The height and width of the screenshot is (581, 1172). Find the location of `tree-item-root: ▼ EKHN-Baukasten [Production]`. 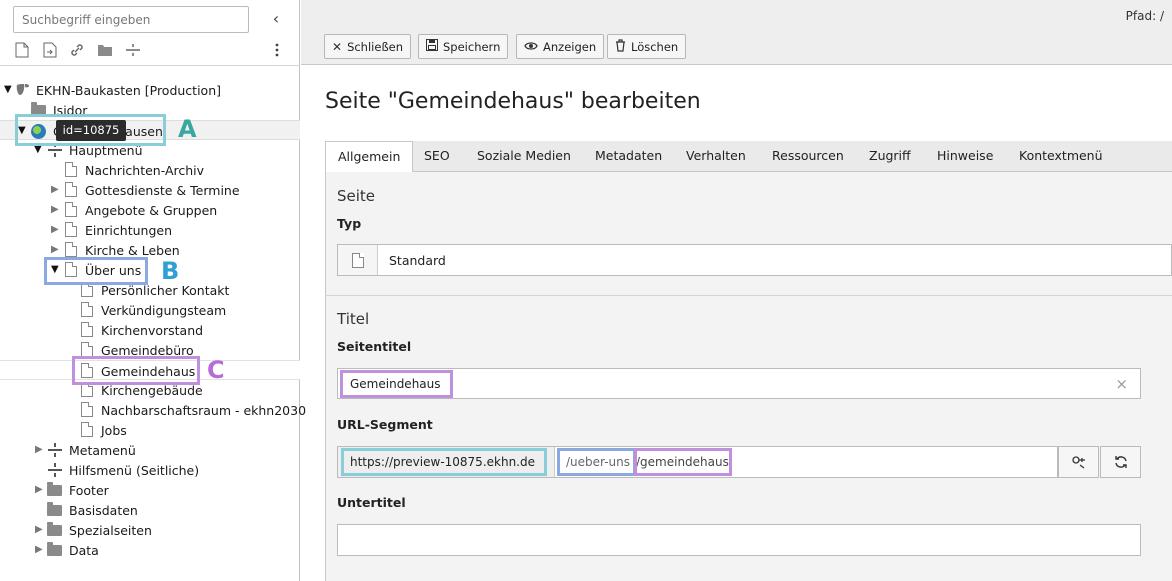

tree-item-root: ▼ EKHN-Baukasten [Production] is located at coordinates (150, 90).